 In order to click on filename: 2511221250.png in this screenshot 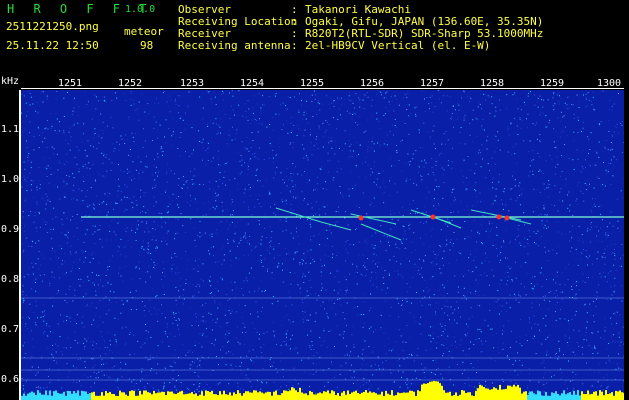, I will do `click(52, 26)`.